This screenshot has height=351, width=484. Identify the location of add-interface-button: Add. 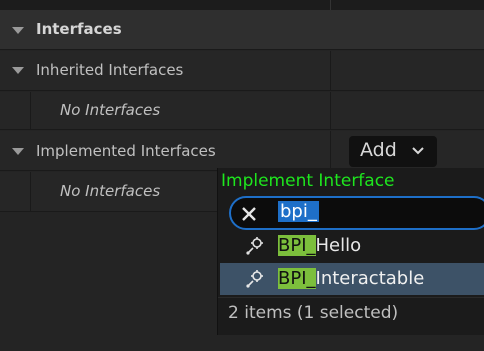
(393, 151).